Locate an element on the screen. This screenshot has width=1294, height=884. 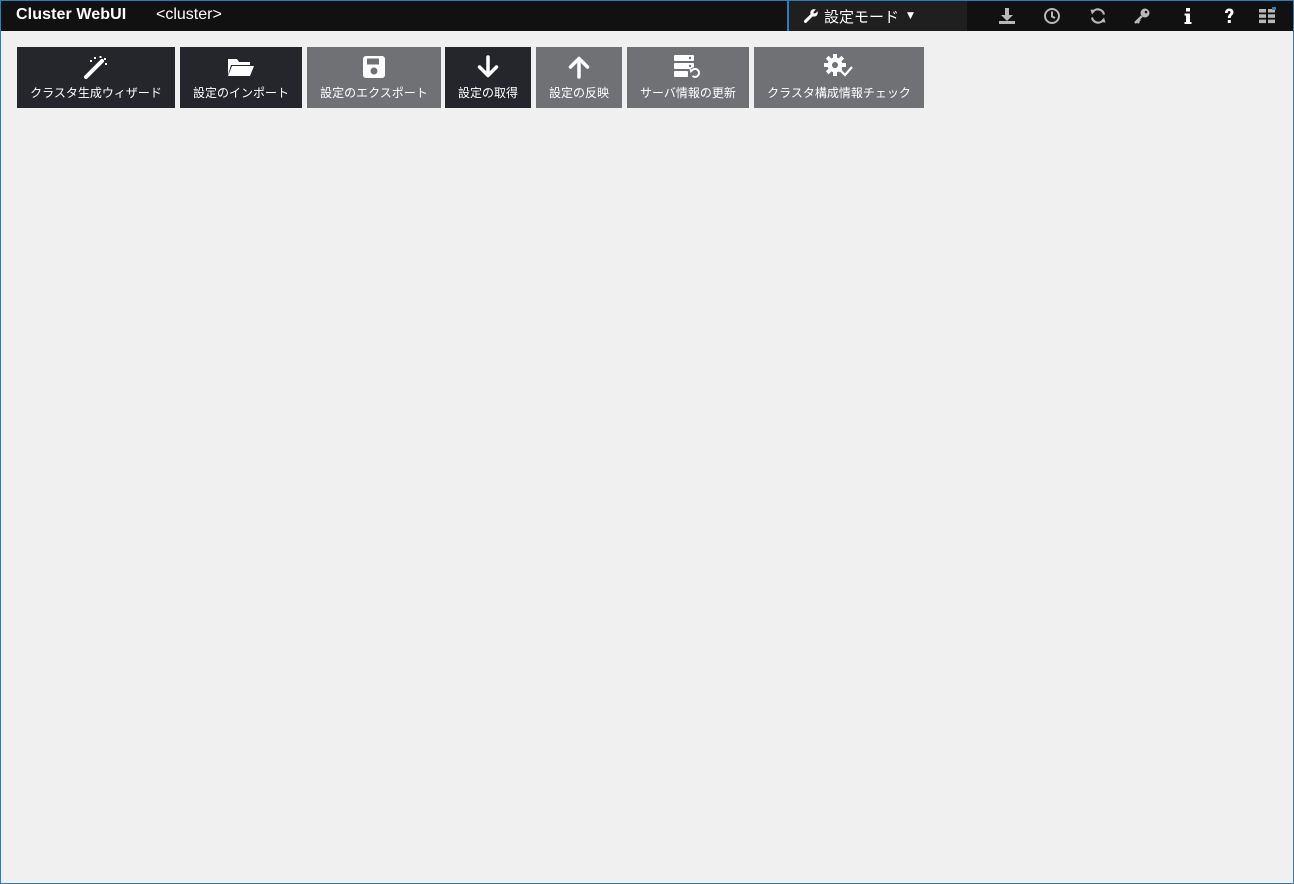
arrow-down-icon is located at coordinates (488, 66).